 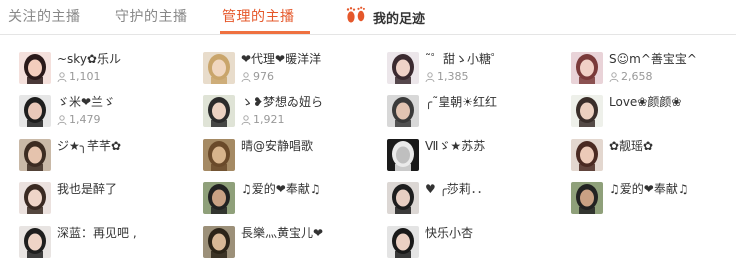 What do you see at coordinates (103, 70) in the screenshot?
I see `anchor-item: ~sky✿乐ル 1,101` at bounding box center [103, 70].